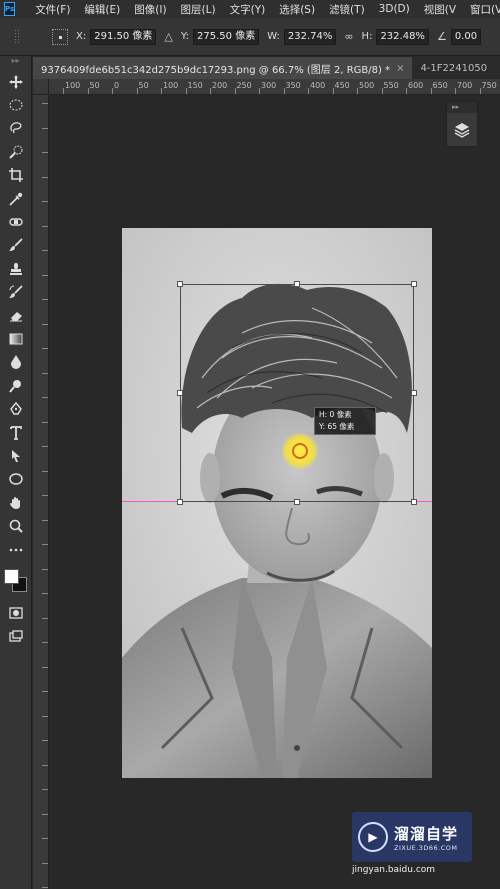  I want to click on ruler-label: 650, so click(440, 85).